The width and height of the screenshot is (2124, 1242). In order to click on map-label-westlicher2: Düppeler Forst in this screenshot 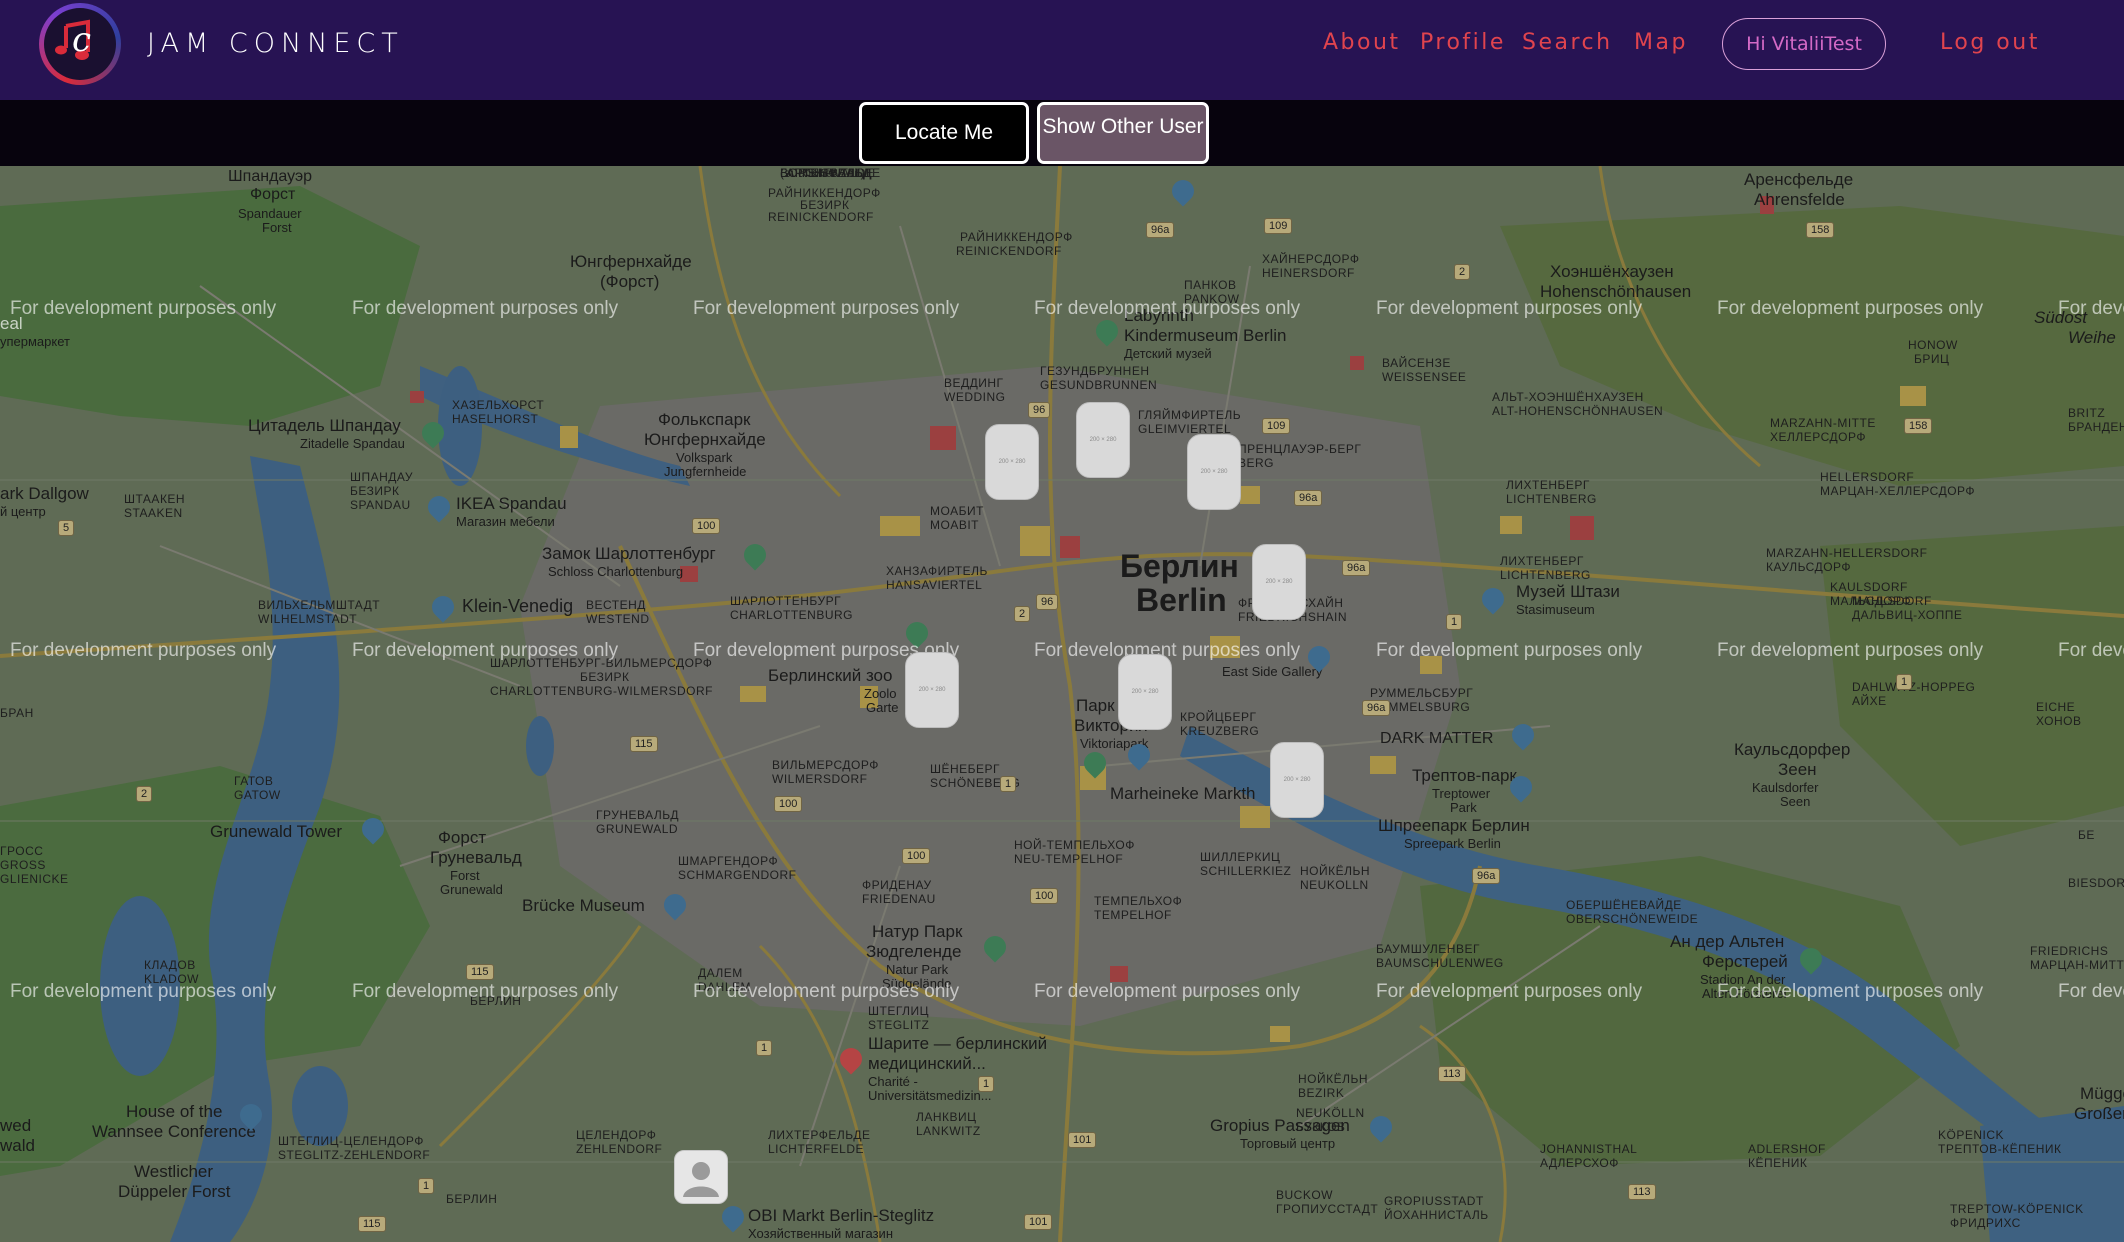, I will do `click(174, 1191)`.